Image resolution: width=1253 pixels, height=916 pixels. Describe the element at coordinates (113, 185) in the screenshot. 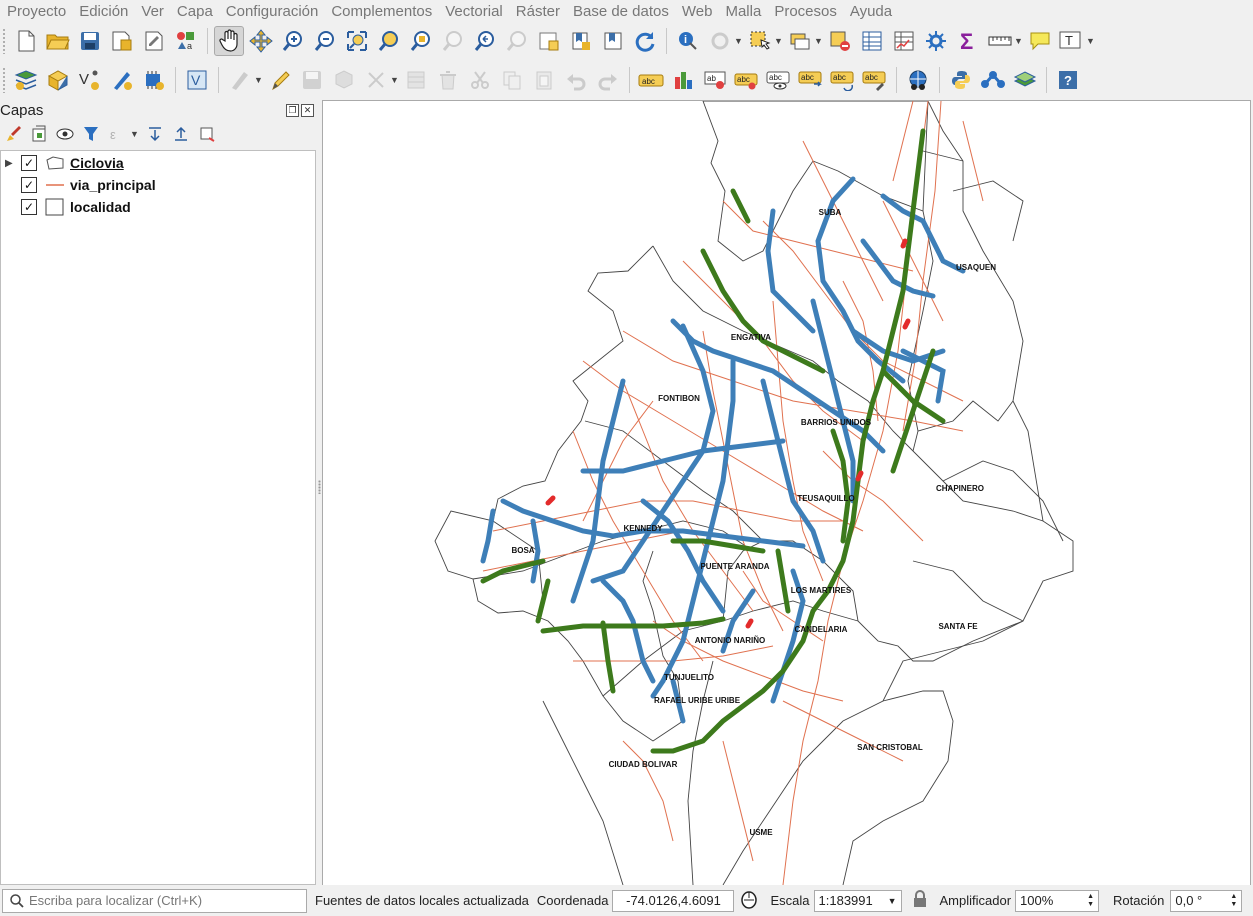

I see `layer-name: via_principal` at that location.